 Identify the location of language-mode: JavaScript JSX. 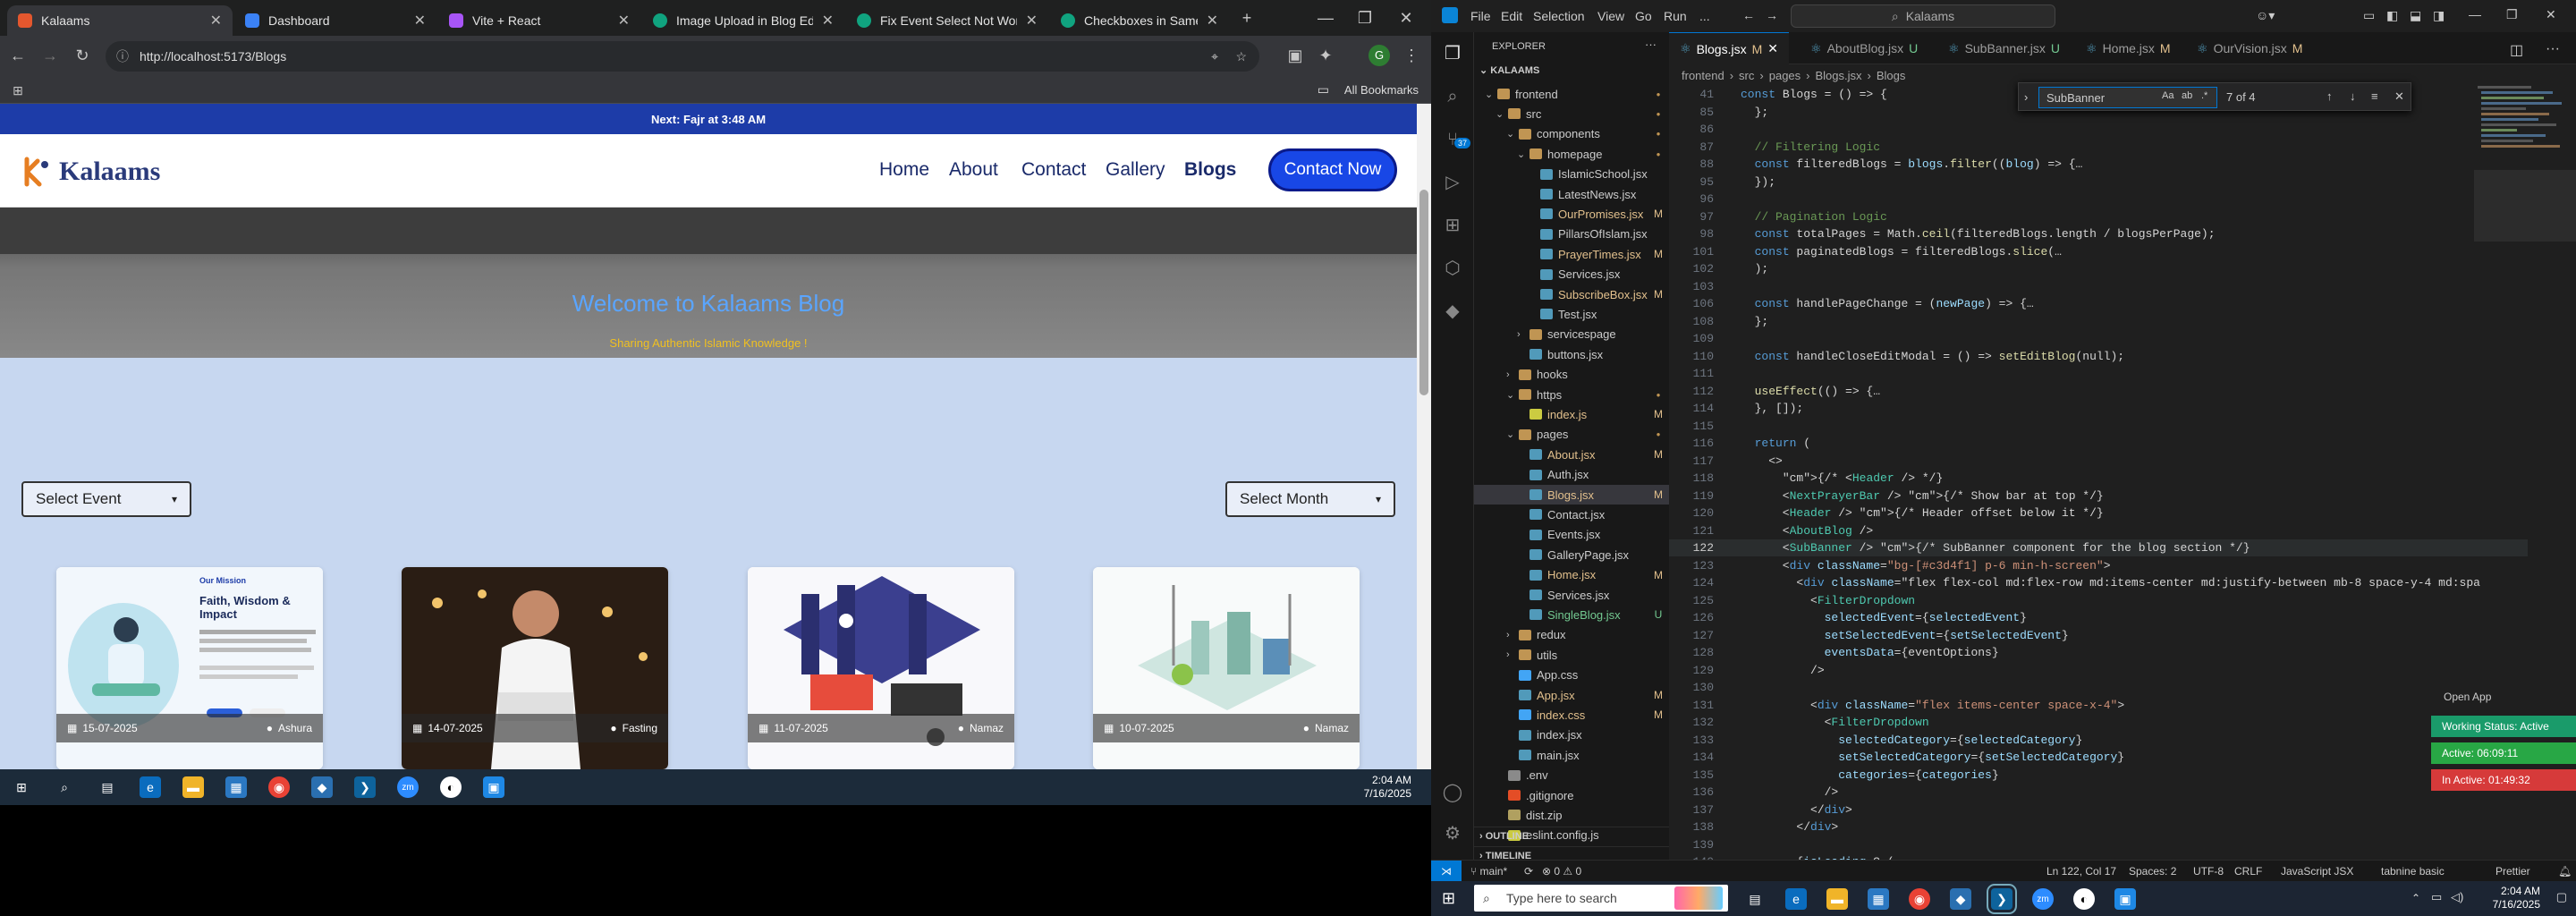
(2317, 871).